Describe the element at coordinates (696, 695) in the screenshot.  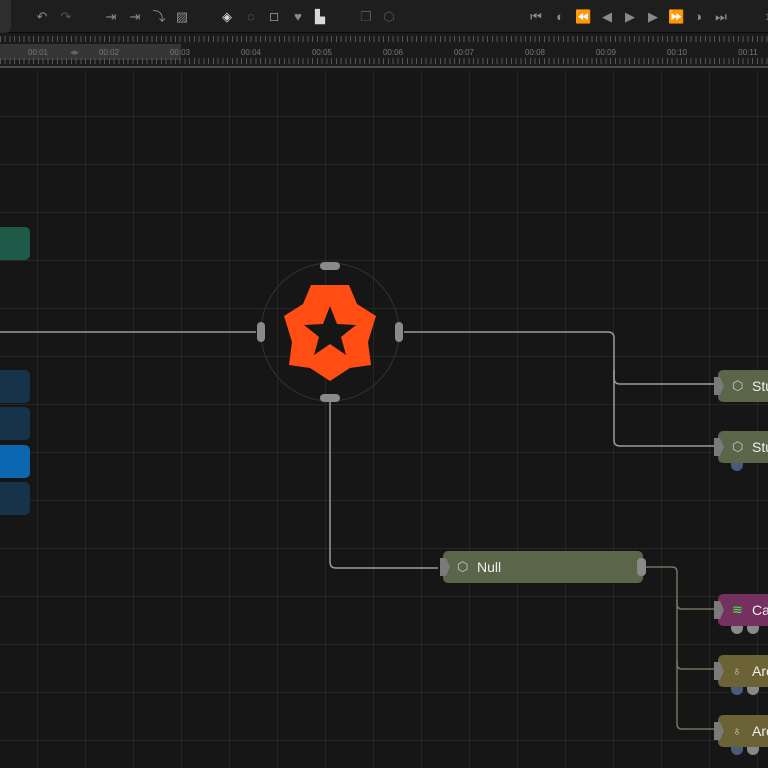
I see `wire-null-to-arc2` at that location.